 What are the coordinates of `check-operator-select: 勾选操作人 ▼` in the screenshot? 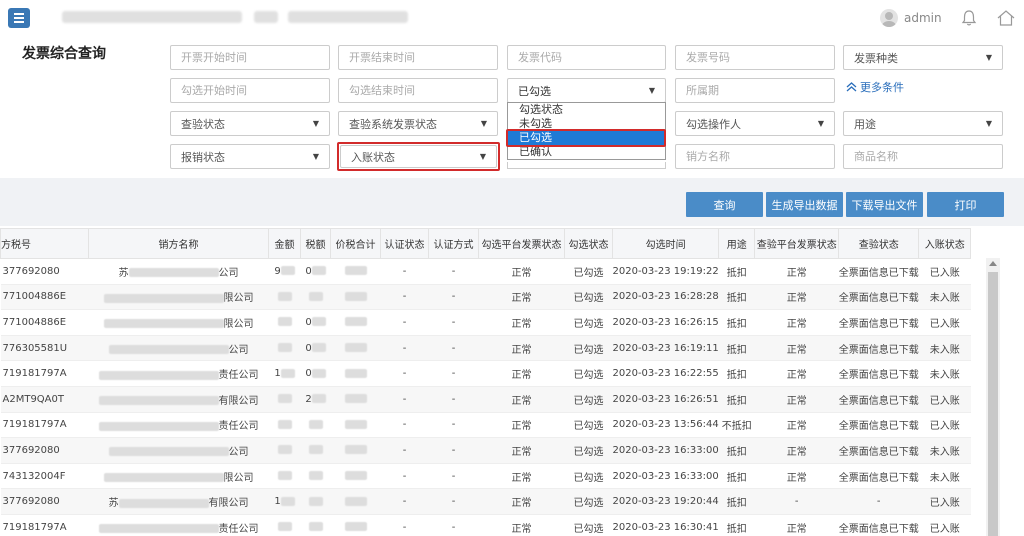 It's located at (755, 123).